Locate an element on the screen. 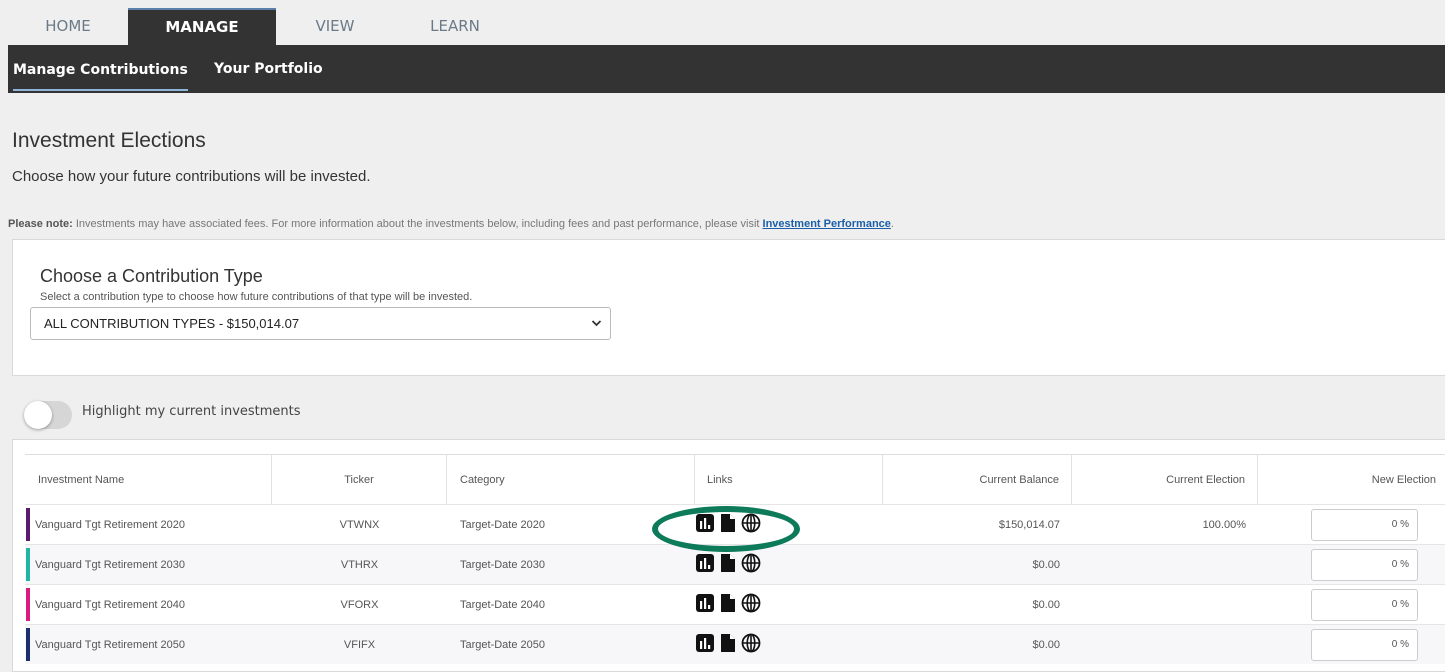 Image resolution: width=1445 pixels, height=672 pixels. current-election: 100.00% is located at coordinates (1224, 525).